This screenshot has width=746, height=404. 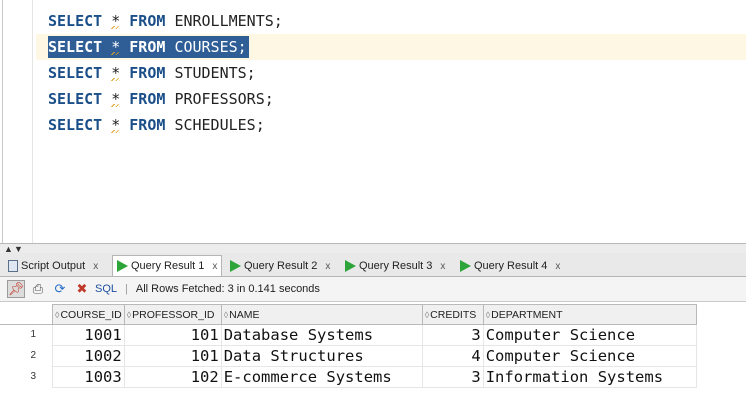 I want to click on tab-label: Query Result 4, so click(x=511, y=266).